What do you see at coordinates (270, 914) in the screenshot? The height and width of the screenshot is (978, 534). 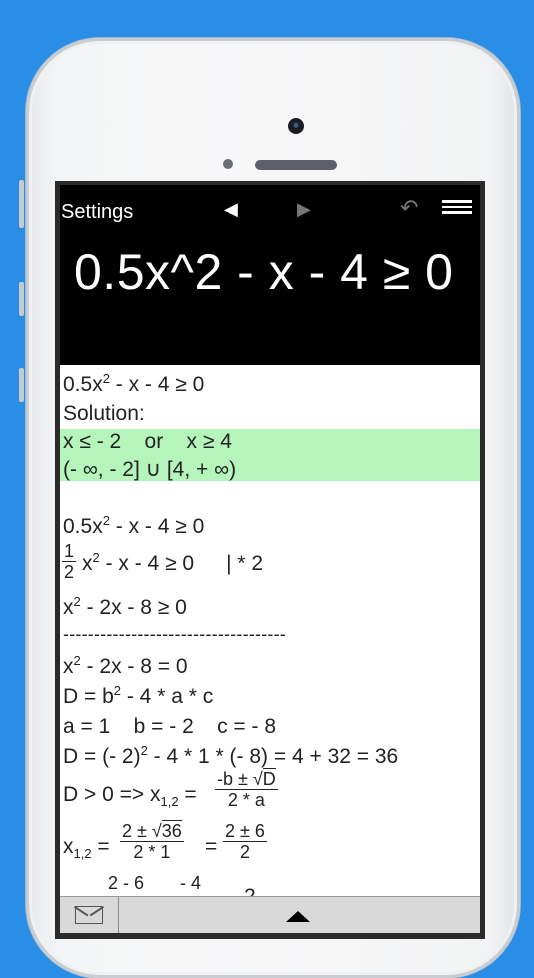 I see `bottom-bar` at bounding box center [270, 914].